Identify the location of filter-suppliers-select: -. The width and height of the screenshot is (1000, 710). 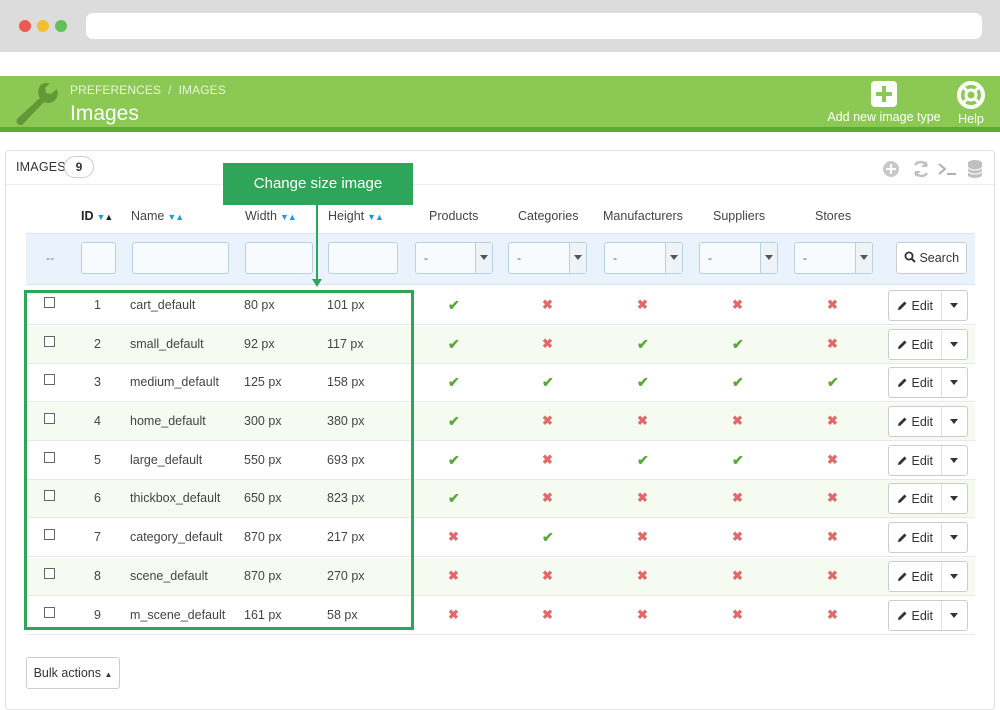
(738, 258).